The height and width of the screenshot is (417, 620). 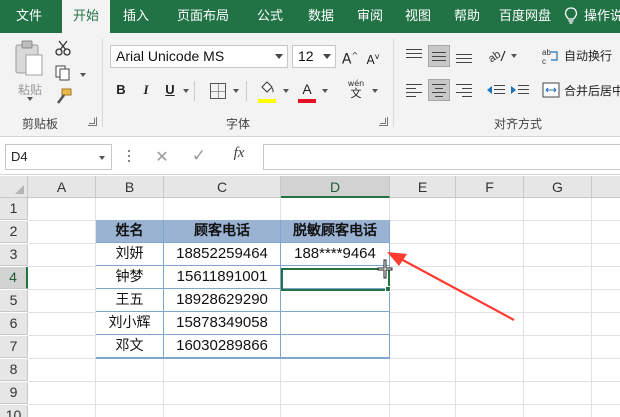 I want to click on cell-name: 邓文, so click(x=130, y=346).